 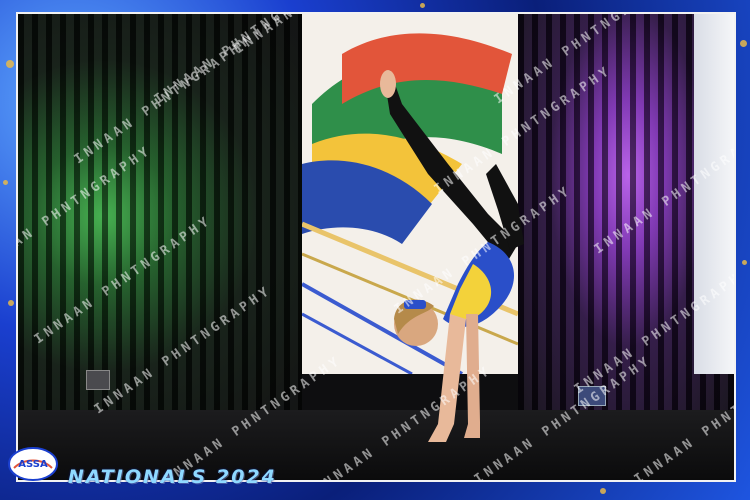 I want to click on assa-logo: ASSA, so click(x=33, y=464).